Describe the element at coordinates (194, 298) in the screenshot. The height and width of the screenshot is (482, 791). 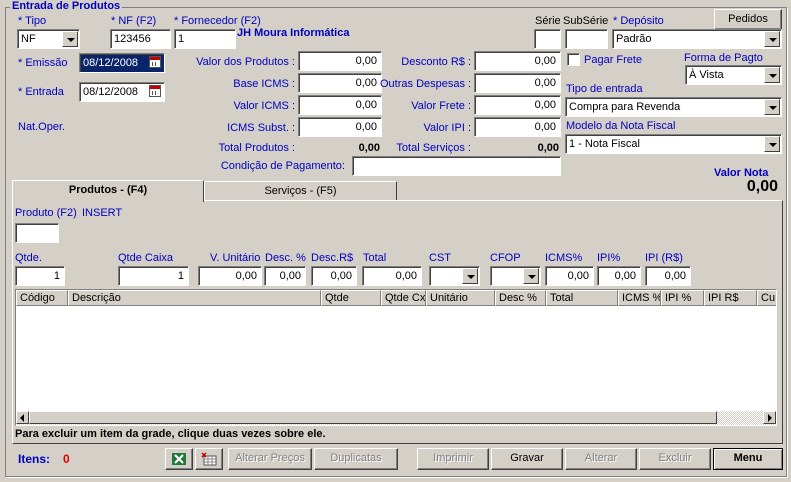
I see `grid-header-descricao: Descrição` at that location.